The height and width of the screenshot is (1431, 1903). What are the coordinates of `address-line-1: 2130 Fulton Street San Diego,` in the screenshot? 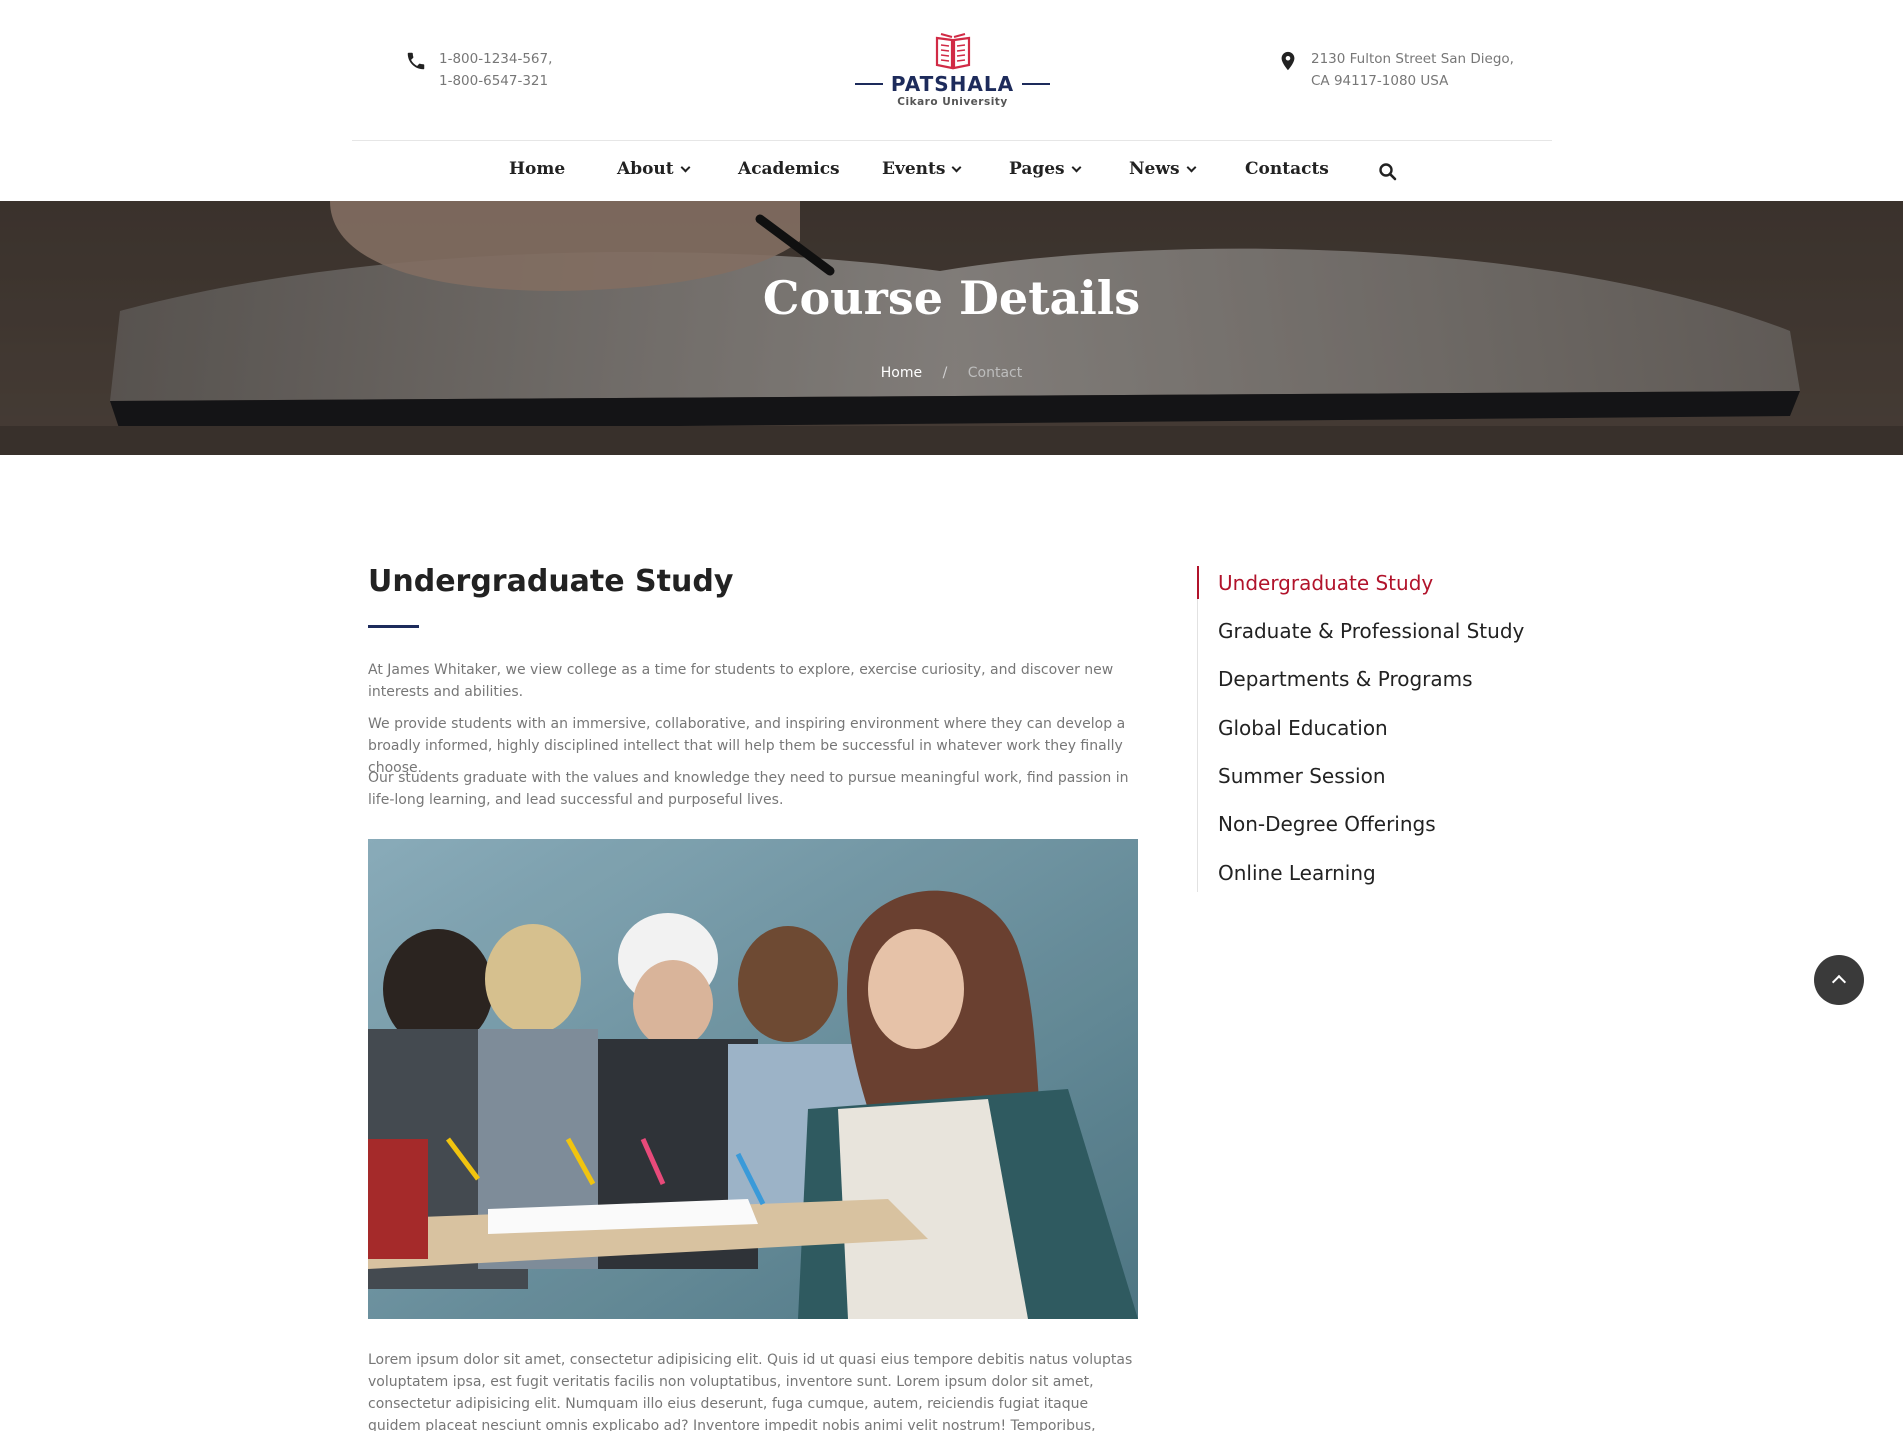 It's located at (1412, 59).